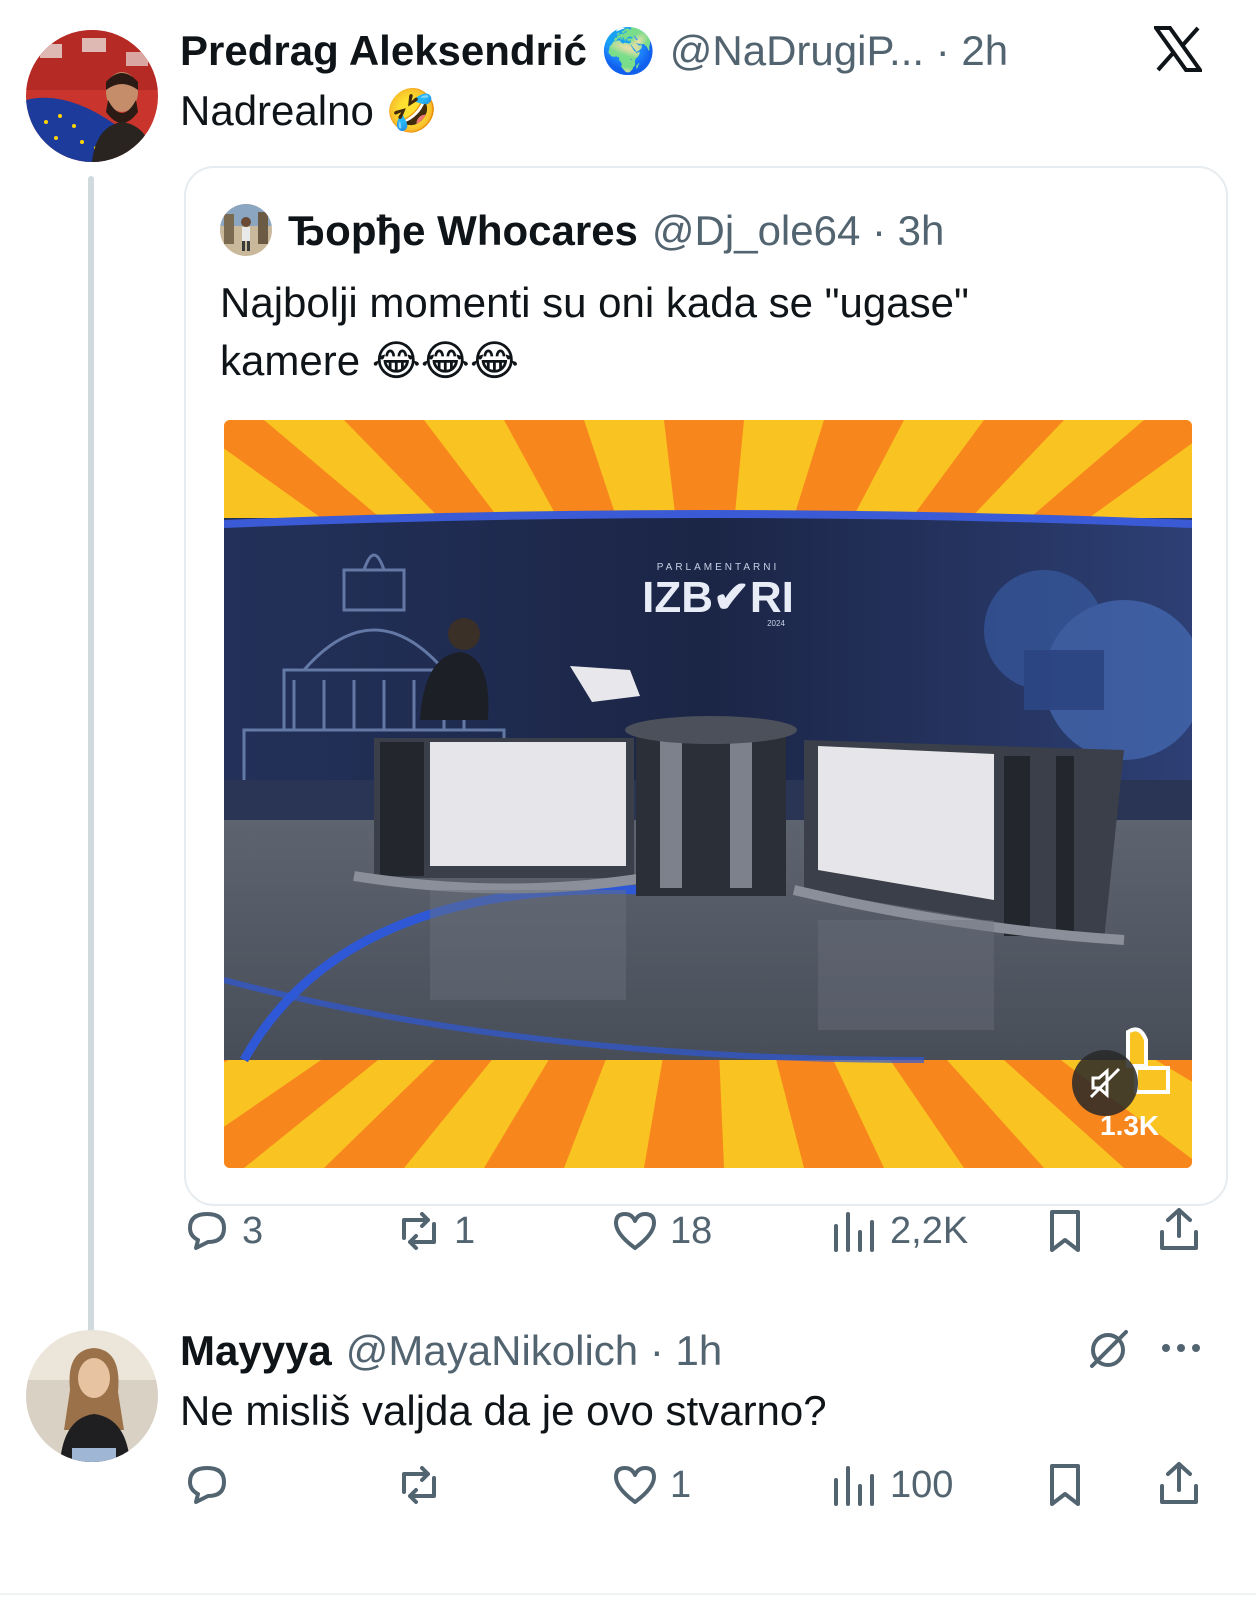 Image resolution: width=1256 pixels, height=1600 pixels. Describe the element at coordinates (594, 51) in the screenshot. I see `tweet-header: Predrag Aleksendrić 🌍 @NaDrugiP... · 2h` at that location.